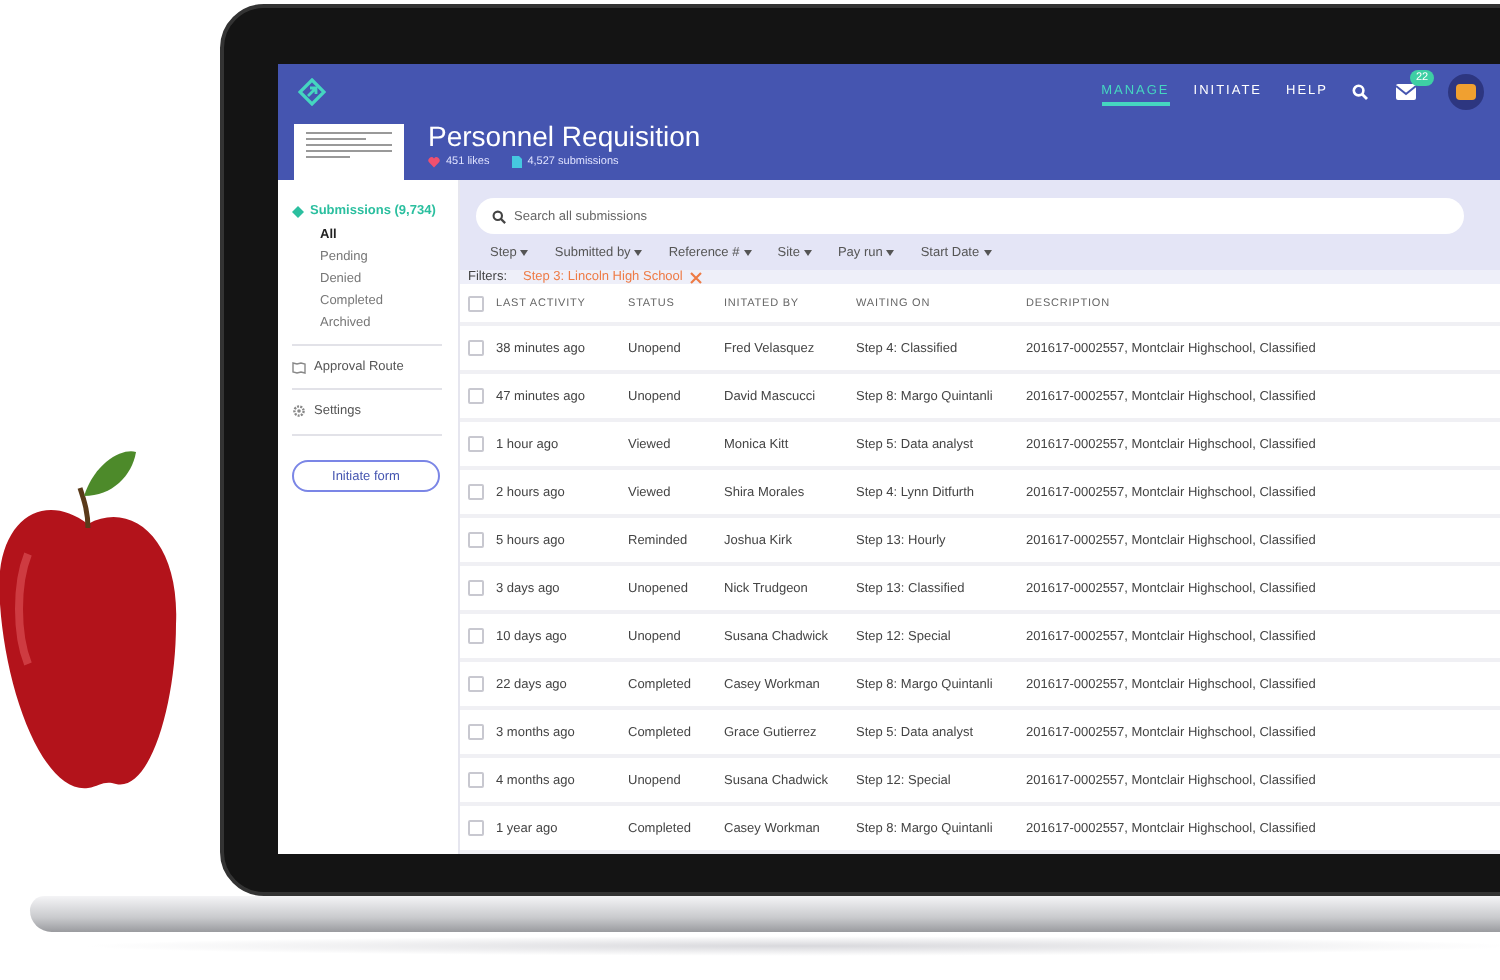  What do you see at coordinates (564, 136) in the screenshot?
I see `form-title: Personnel Requisition` at bounding box center [564, 136].